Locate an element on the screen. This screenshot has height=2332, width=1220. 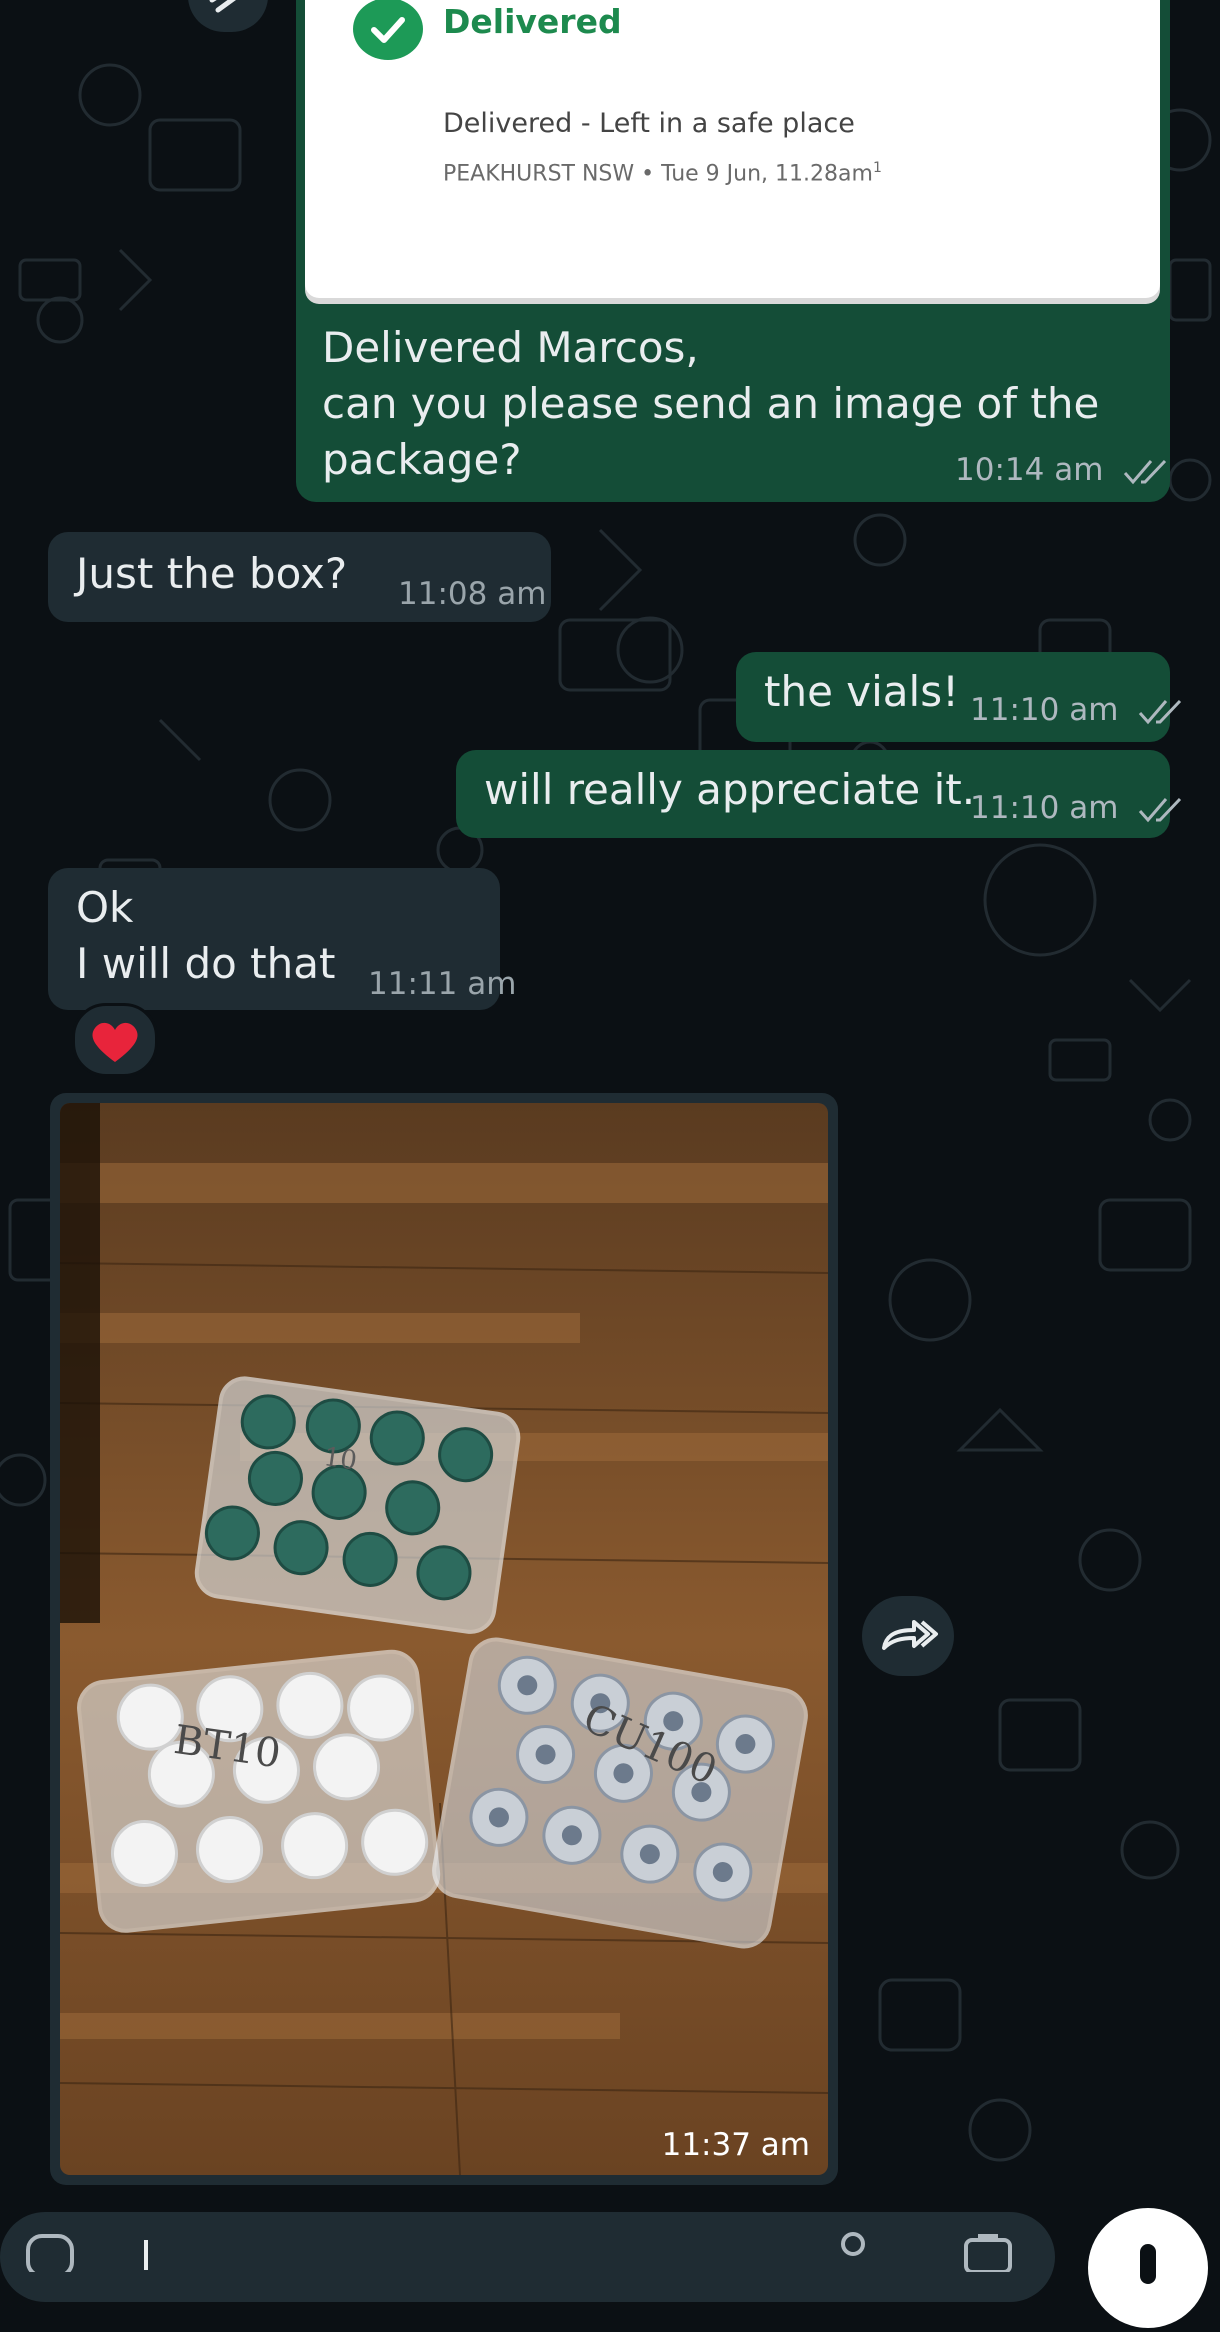
camera-icon is located at coordinates (988, 2247).